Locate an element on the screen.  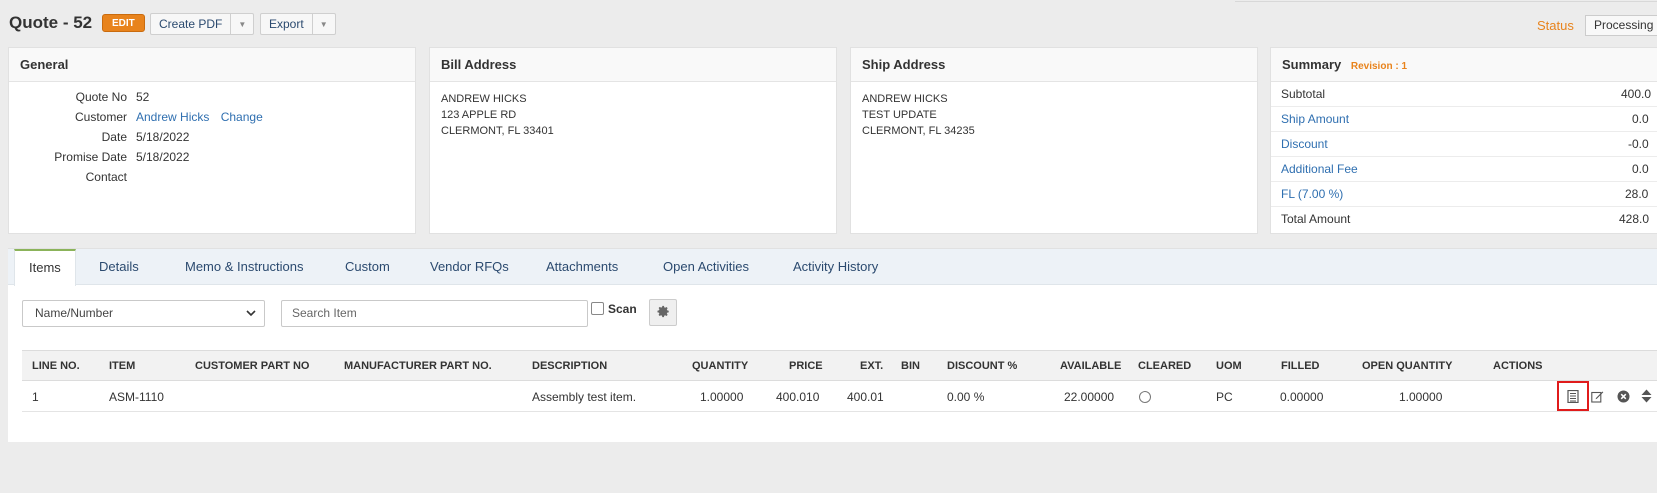
cell-open-quantity: 1.00000 is located at coordinates (1421, 397).